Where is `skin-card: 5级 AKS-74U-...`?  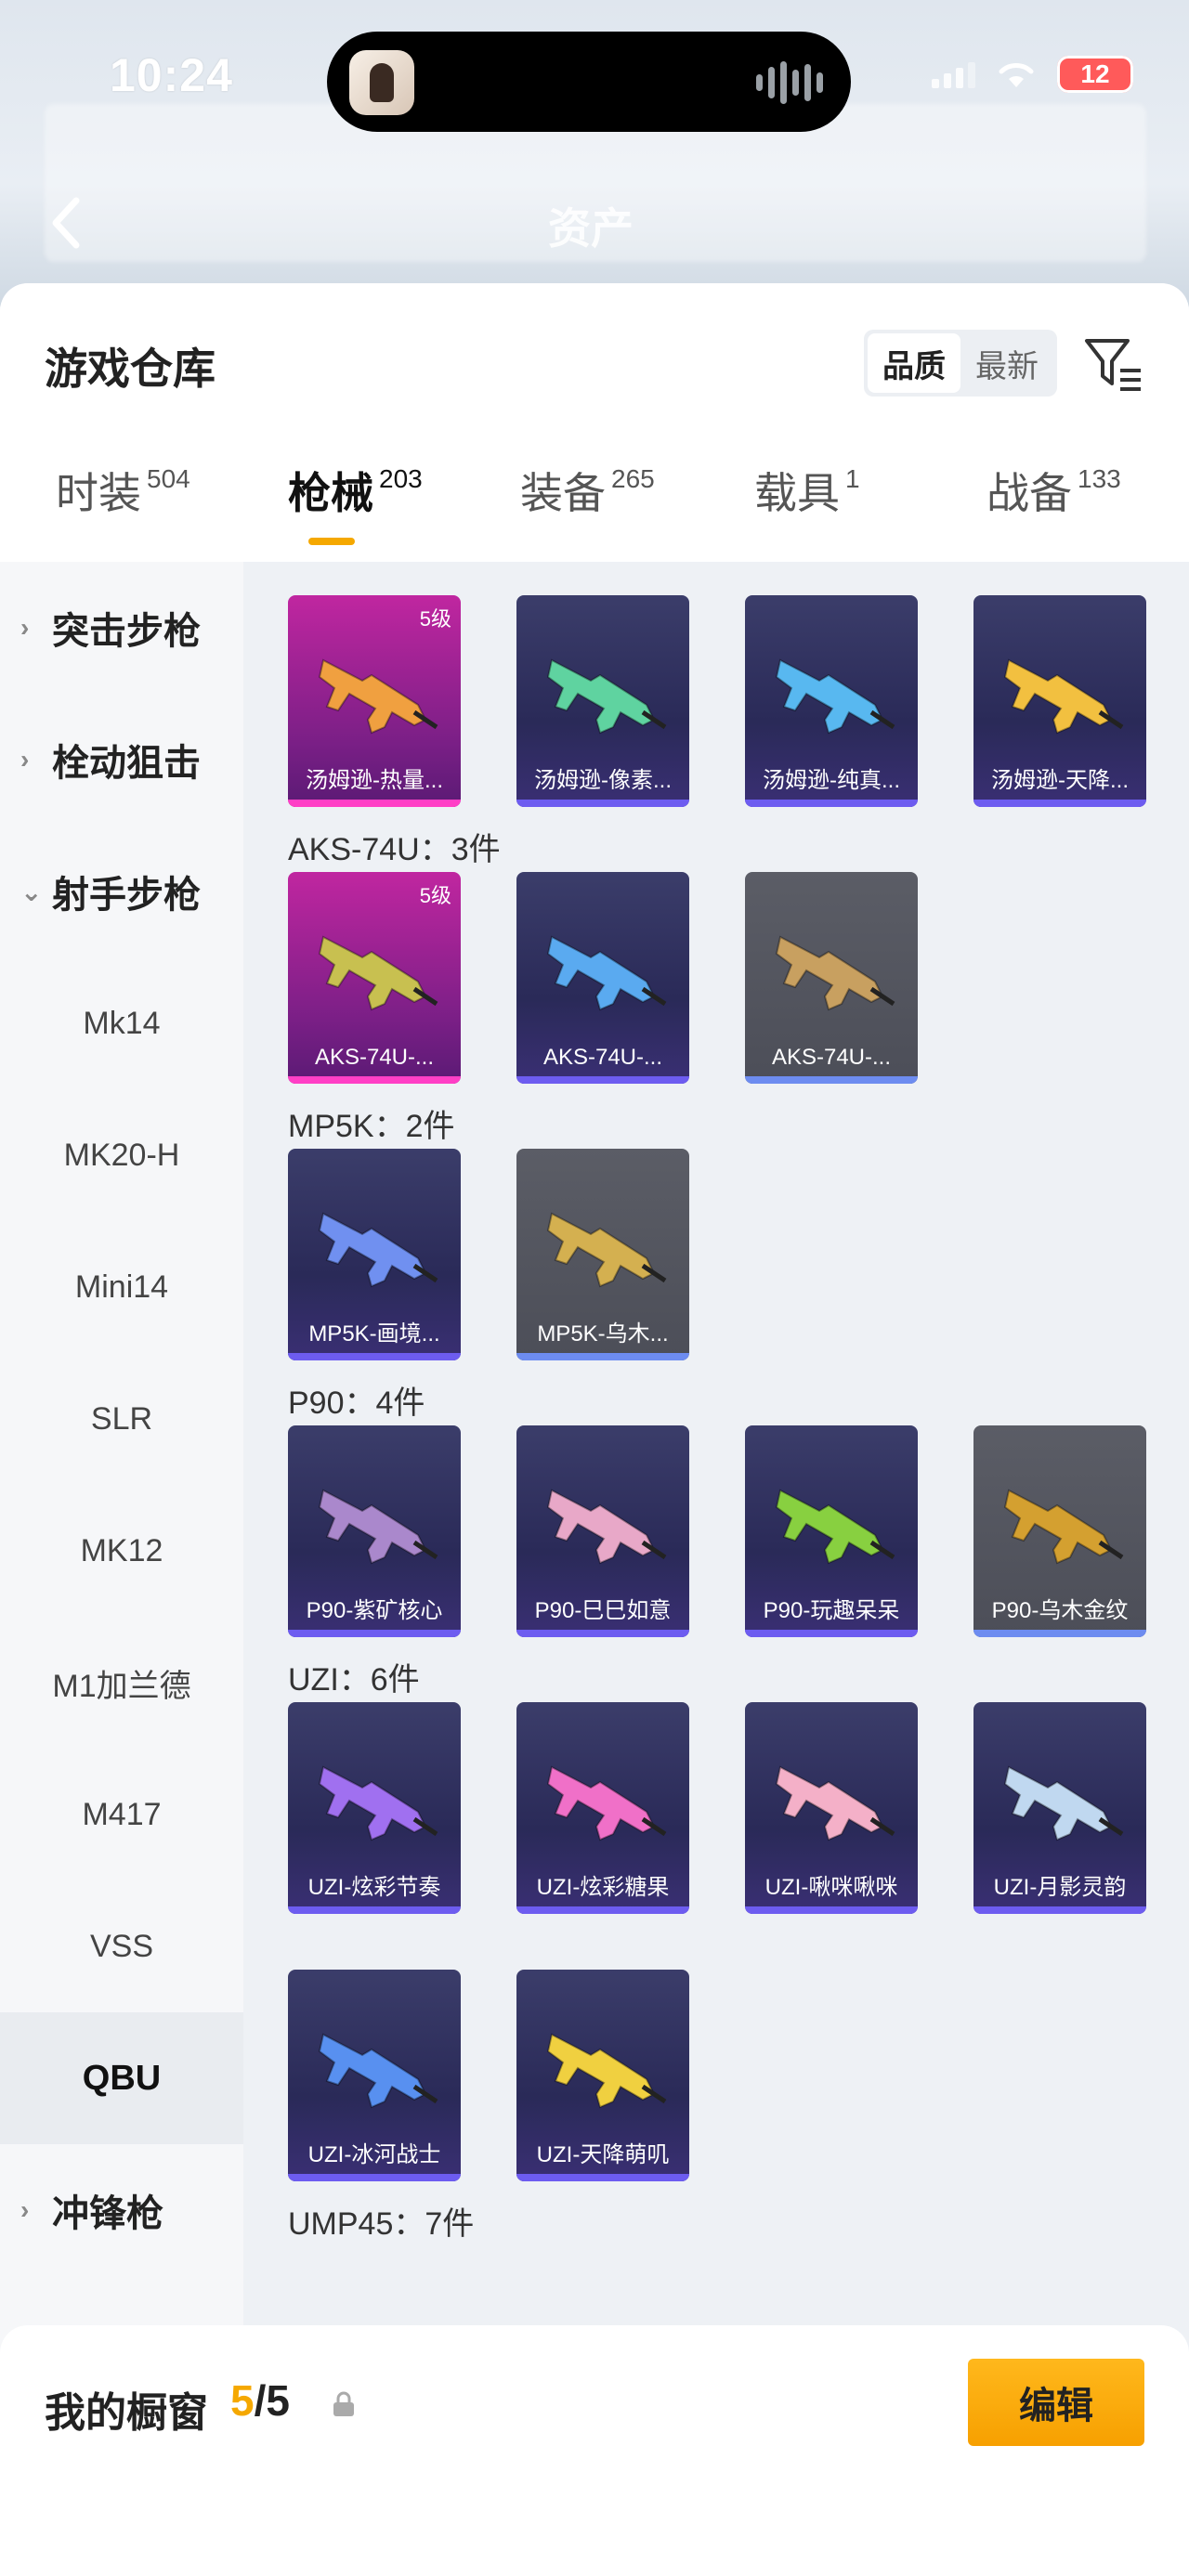
skin-card: 5级 AKS-74U-... is located at coordinates (374, 978).